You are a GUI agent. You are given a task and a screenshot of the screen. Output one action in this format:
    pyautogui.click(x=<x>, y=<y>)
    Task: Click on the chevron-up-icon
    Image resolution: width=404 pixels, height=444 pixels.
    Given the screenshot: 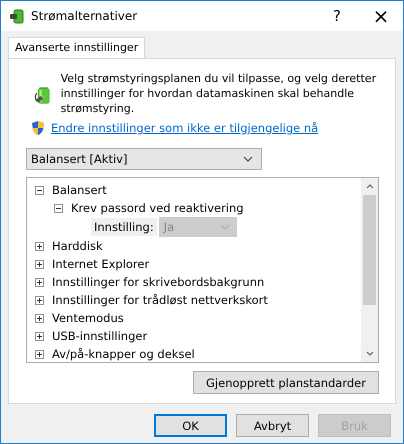 What is the action you would take?
    pyautogui.click(x=370, y=186)
    